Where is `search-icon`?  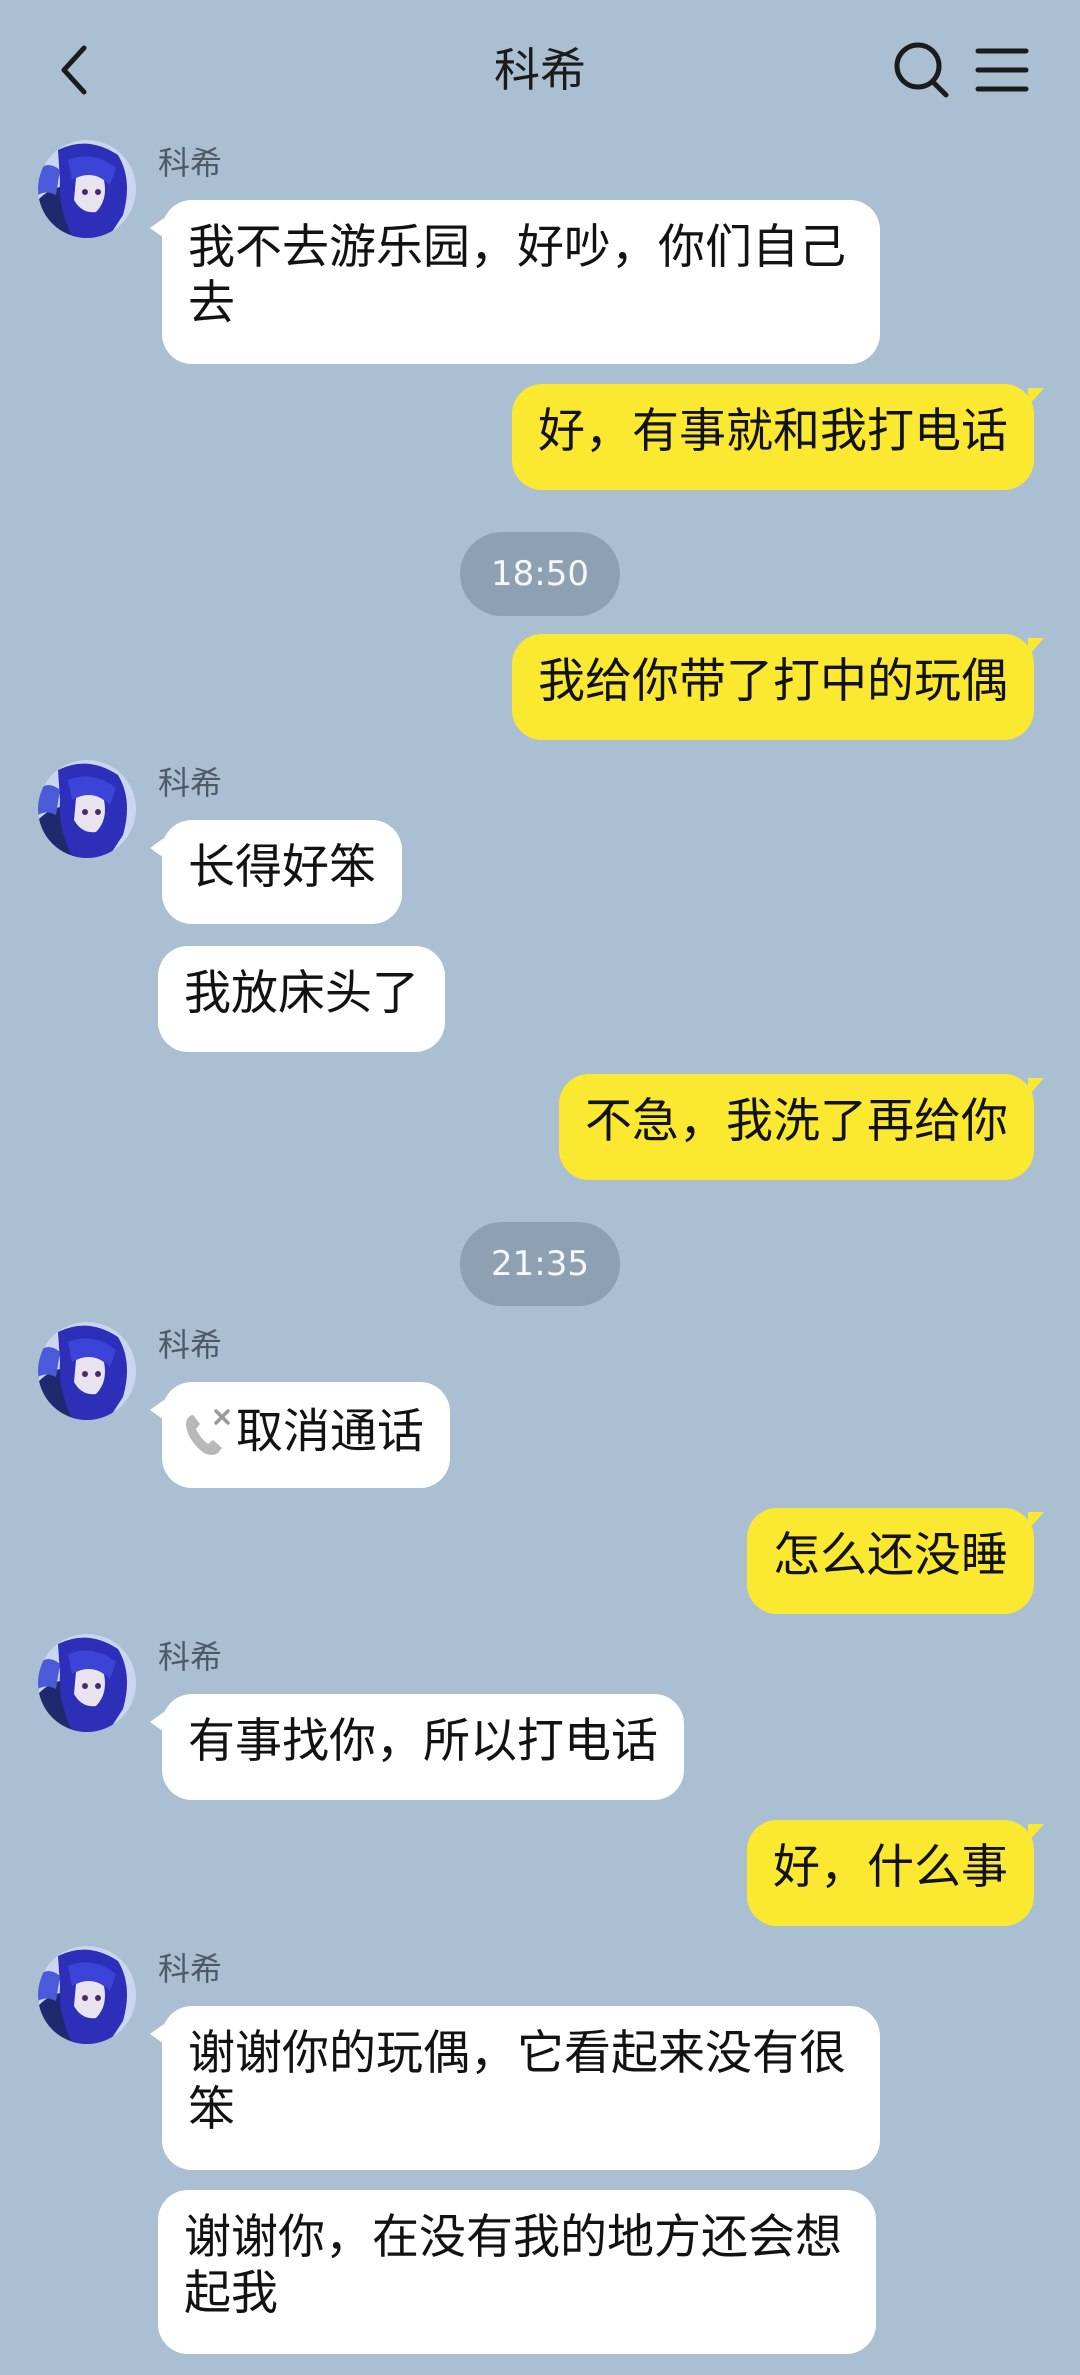 search-icon is located at coordinates (921, 70).